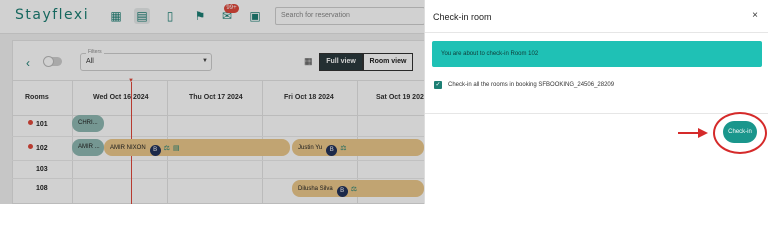  Describe the element at coordinates (740, 132) in the screenshot. I see `checkin-button: Check-in` at that location.